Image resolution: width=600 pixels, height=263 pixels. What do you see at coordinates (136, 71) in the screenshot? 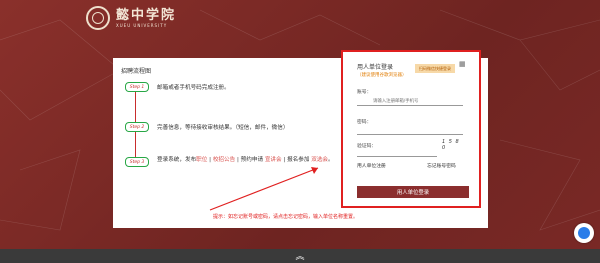
I see `process-title: 招聘流程图` at bounding box center [136, 71].